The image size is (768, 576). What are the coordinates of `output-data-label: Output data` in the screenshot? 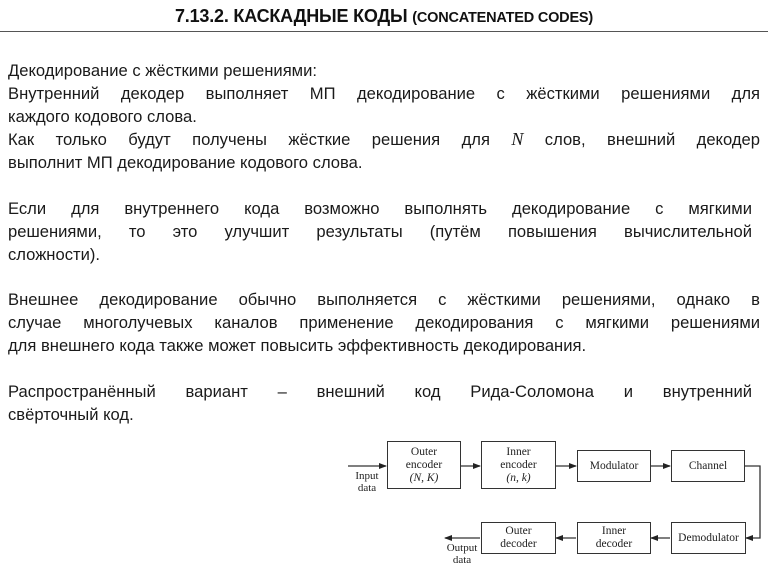 It's located at (462, 554).